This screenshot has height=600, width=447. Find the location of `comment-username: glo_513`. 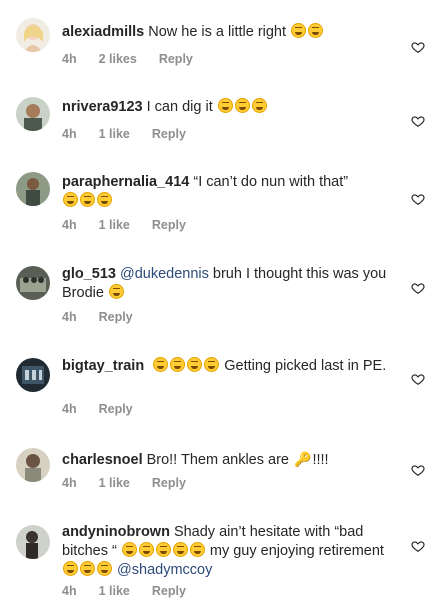

comment-username: glo_513 is located at coordinates (89, 274).